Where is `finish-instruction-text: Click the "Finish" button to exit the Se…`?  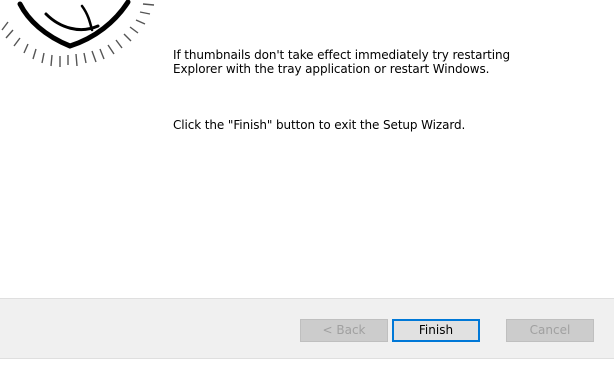
finish-instruction-text: Click the "Finish" button to exit the Se… is located at coordinates (319, 125).